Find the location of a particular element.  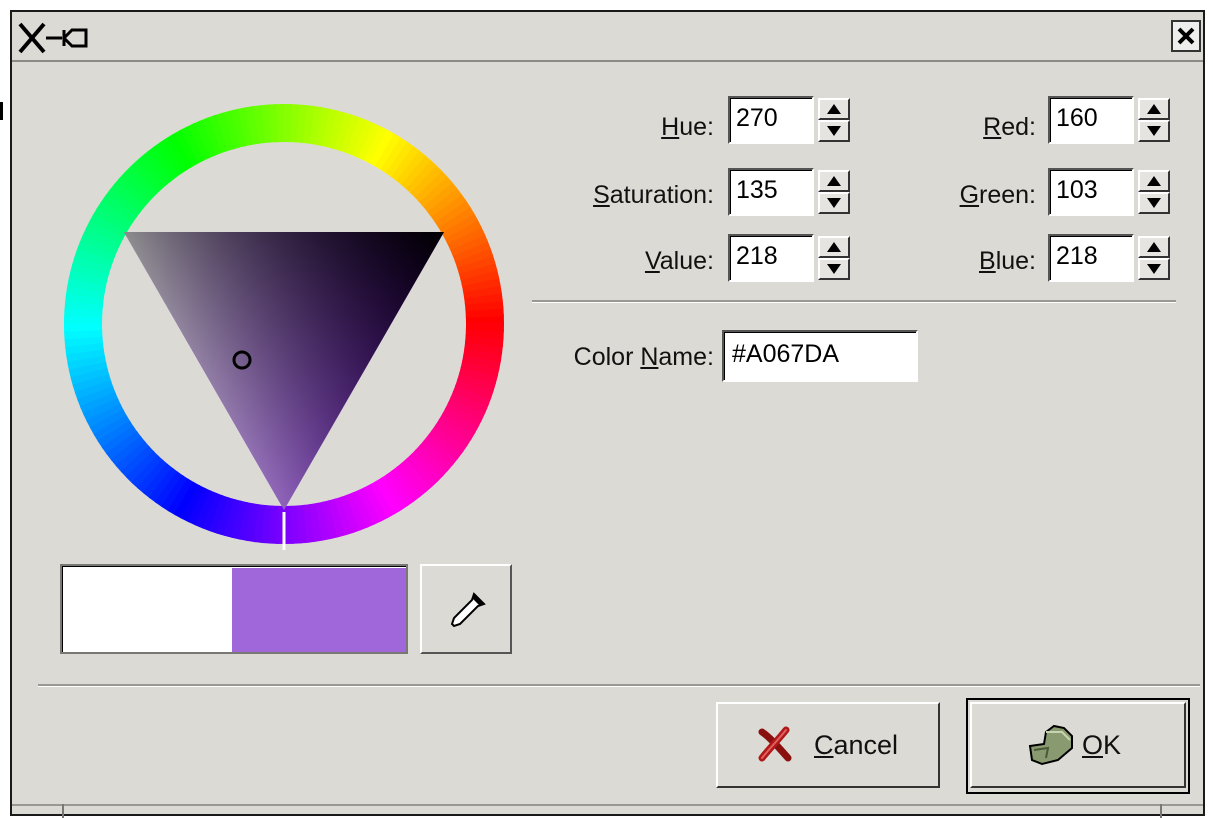

close-icon is located at coordinates (1186, 36).